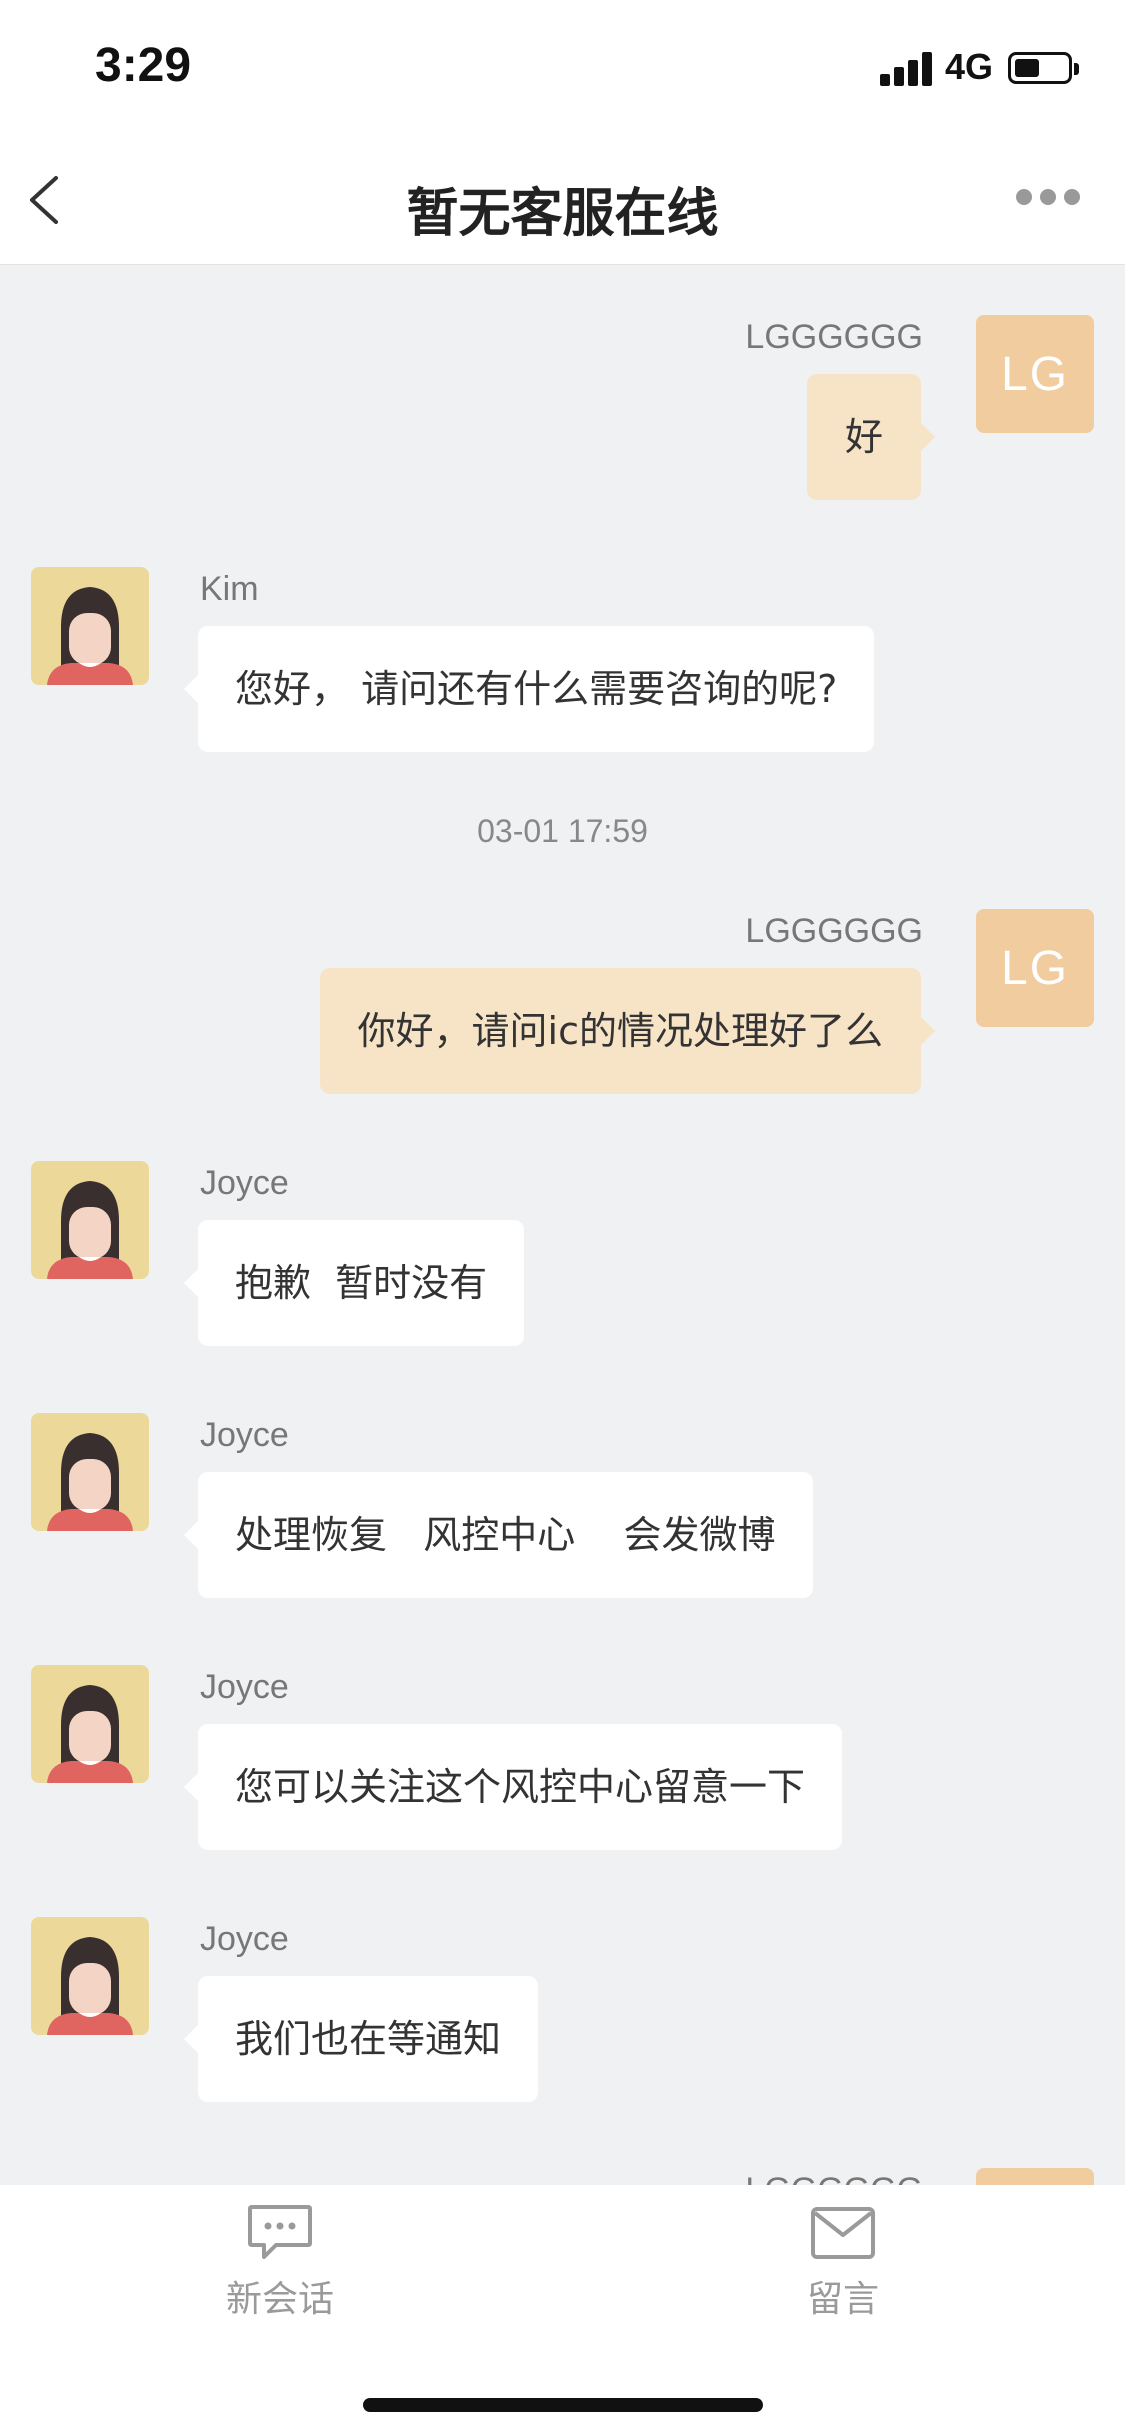 The width and height of the screenshot is (1125, 2436). Describe the element at coordinates (562, 2176) in the screenshot. I see `message-outgoing: LGGGGGG LG` at that location.